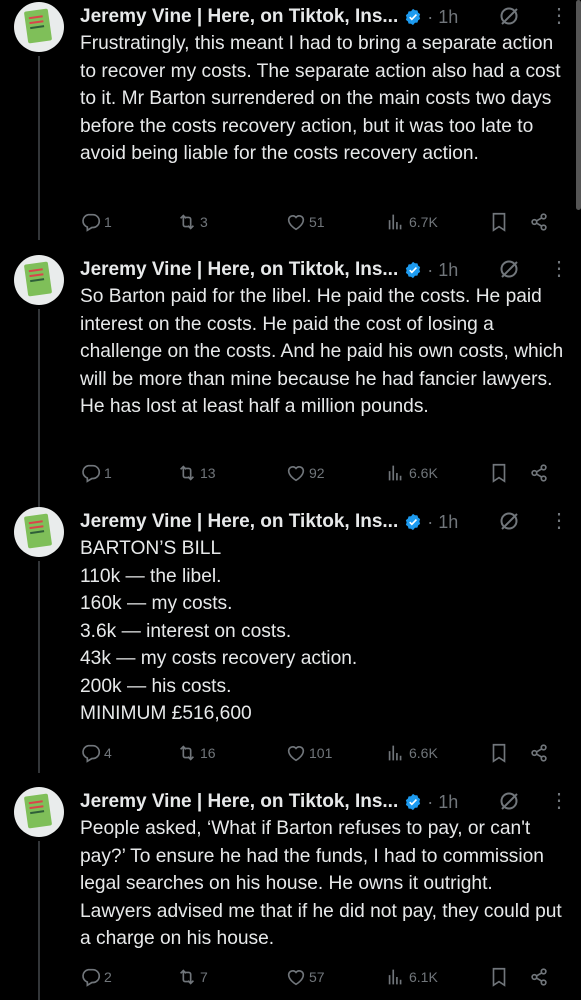 This screenshot has height=1000, width=581. I want to click on repost-button: 13, so click(196, 473).